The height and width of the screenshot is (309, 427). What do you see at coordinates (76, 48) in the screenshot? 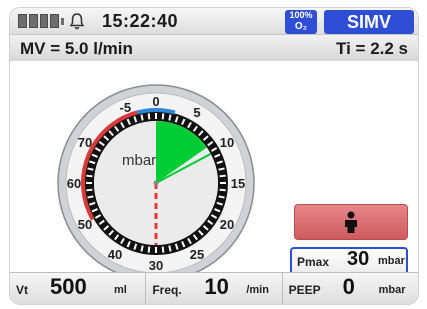
I see `minute-volume: MV = 5.0 l/min` at bounding box center [76, 48].